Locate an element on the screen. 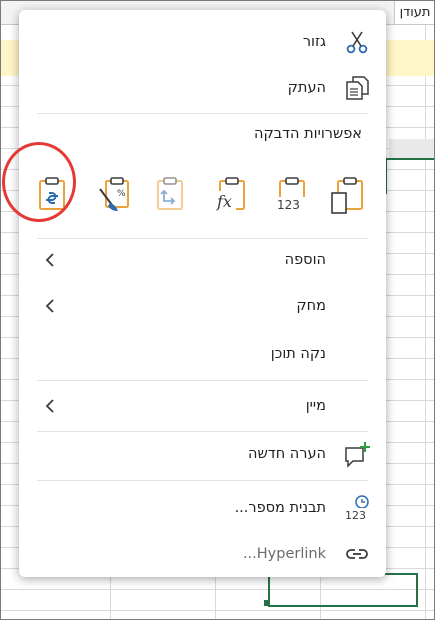 The height and width of the screenshot is (620, 435). column-header-cell: תעודן is located at coordinates (414, 12).